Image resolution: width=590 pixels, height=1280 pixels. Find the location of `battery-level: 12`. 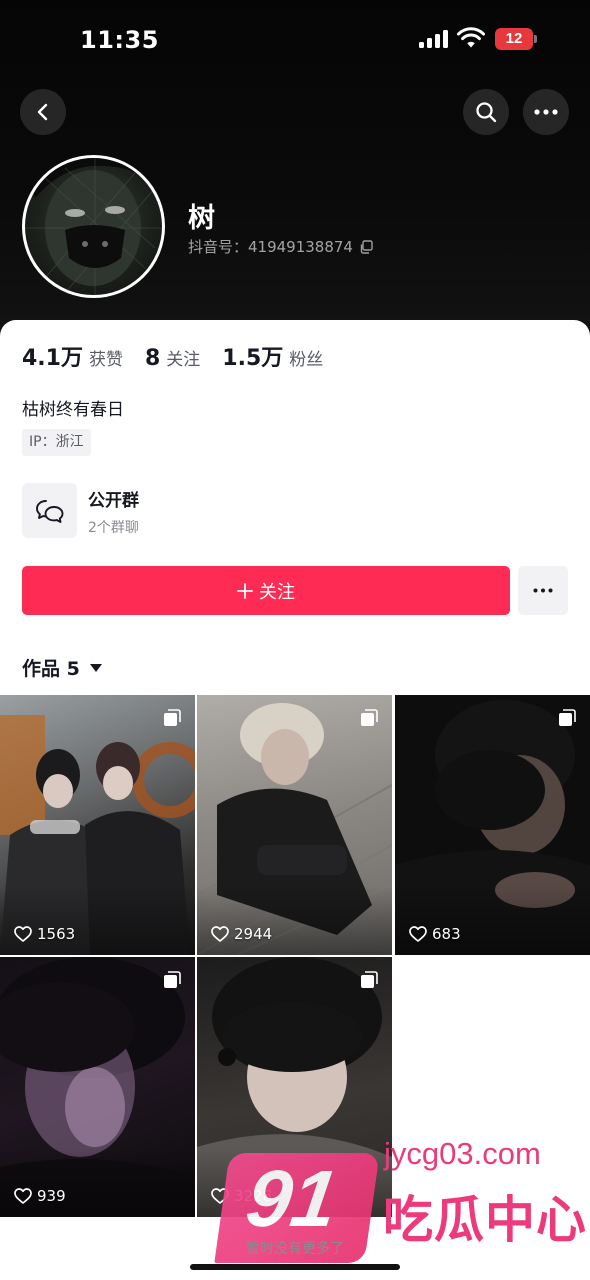

battery-level: 12 is located at coordinates (514, 39).